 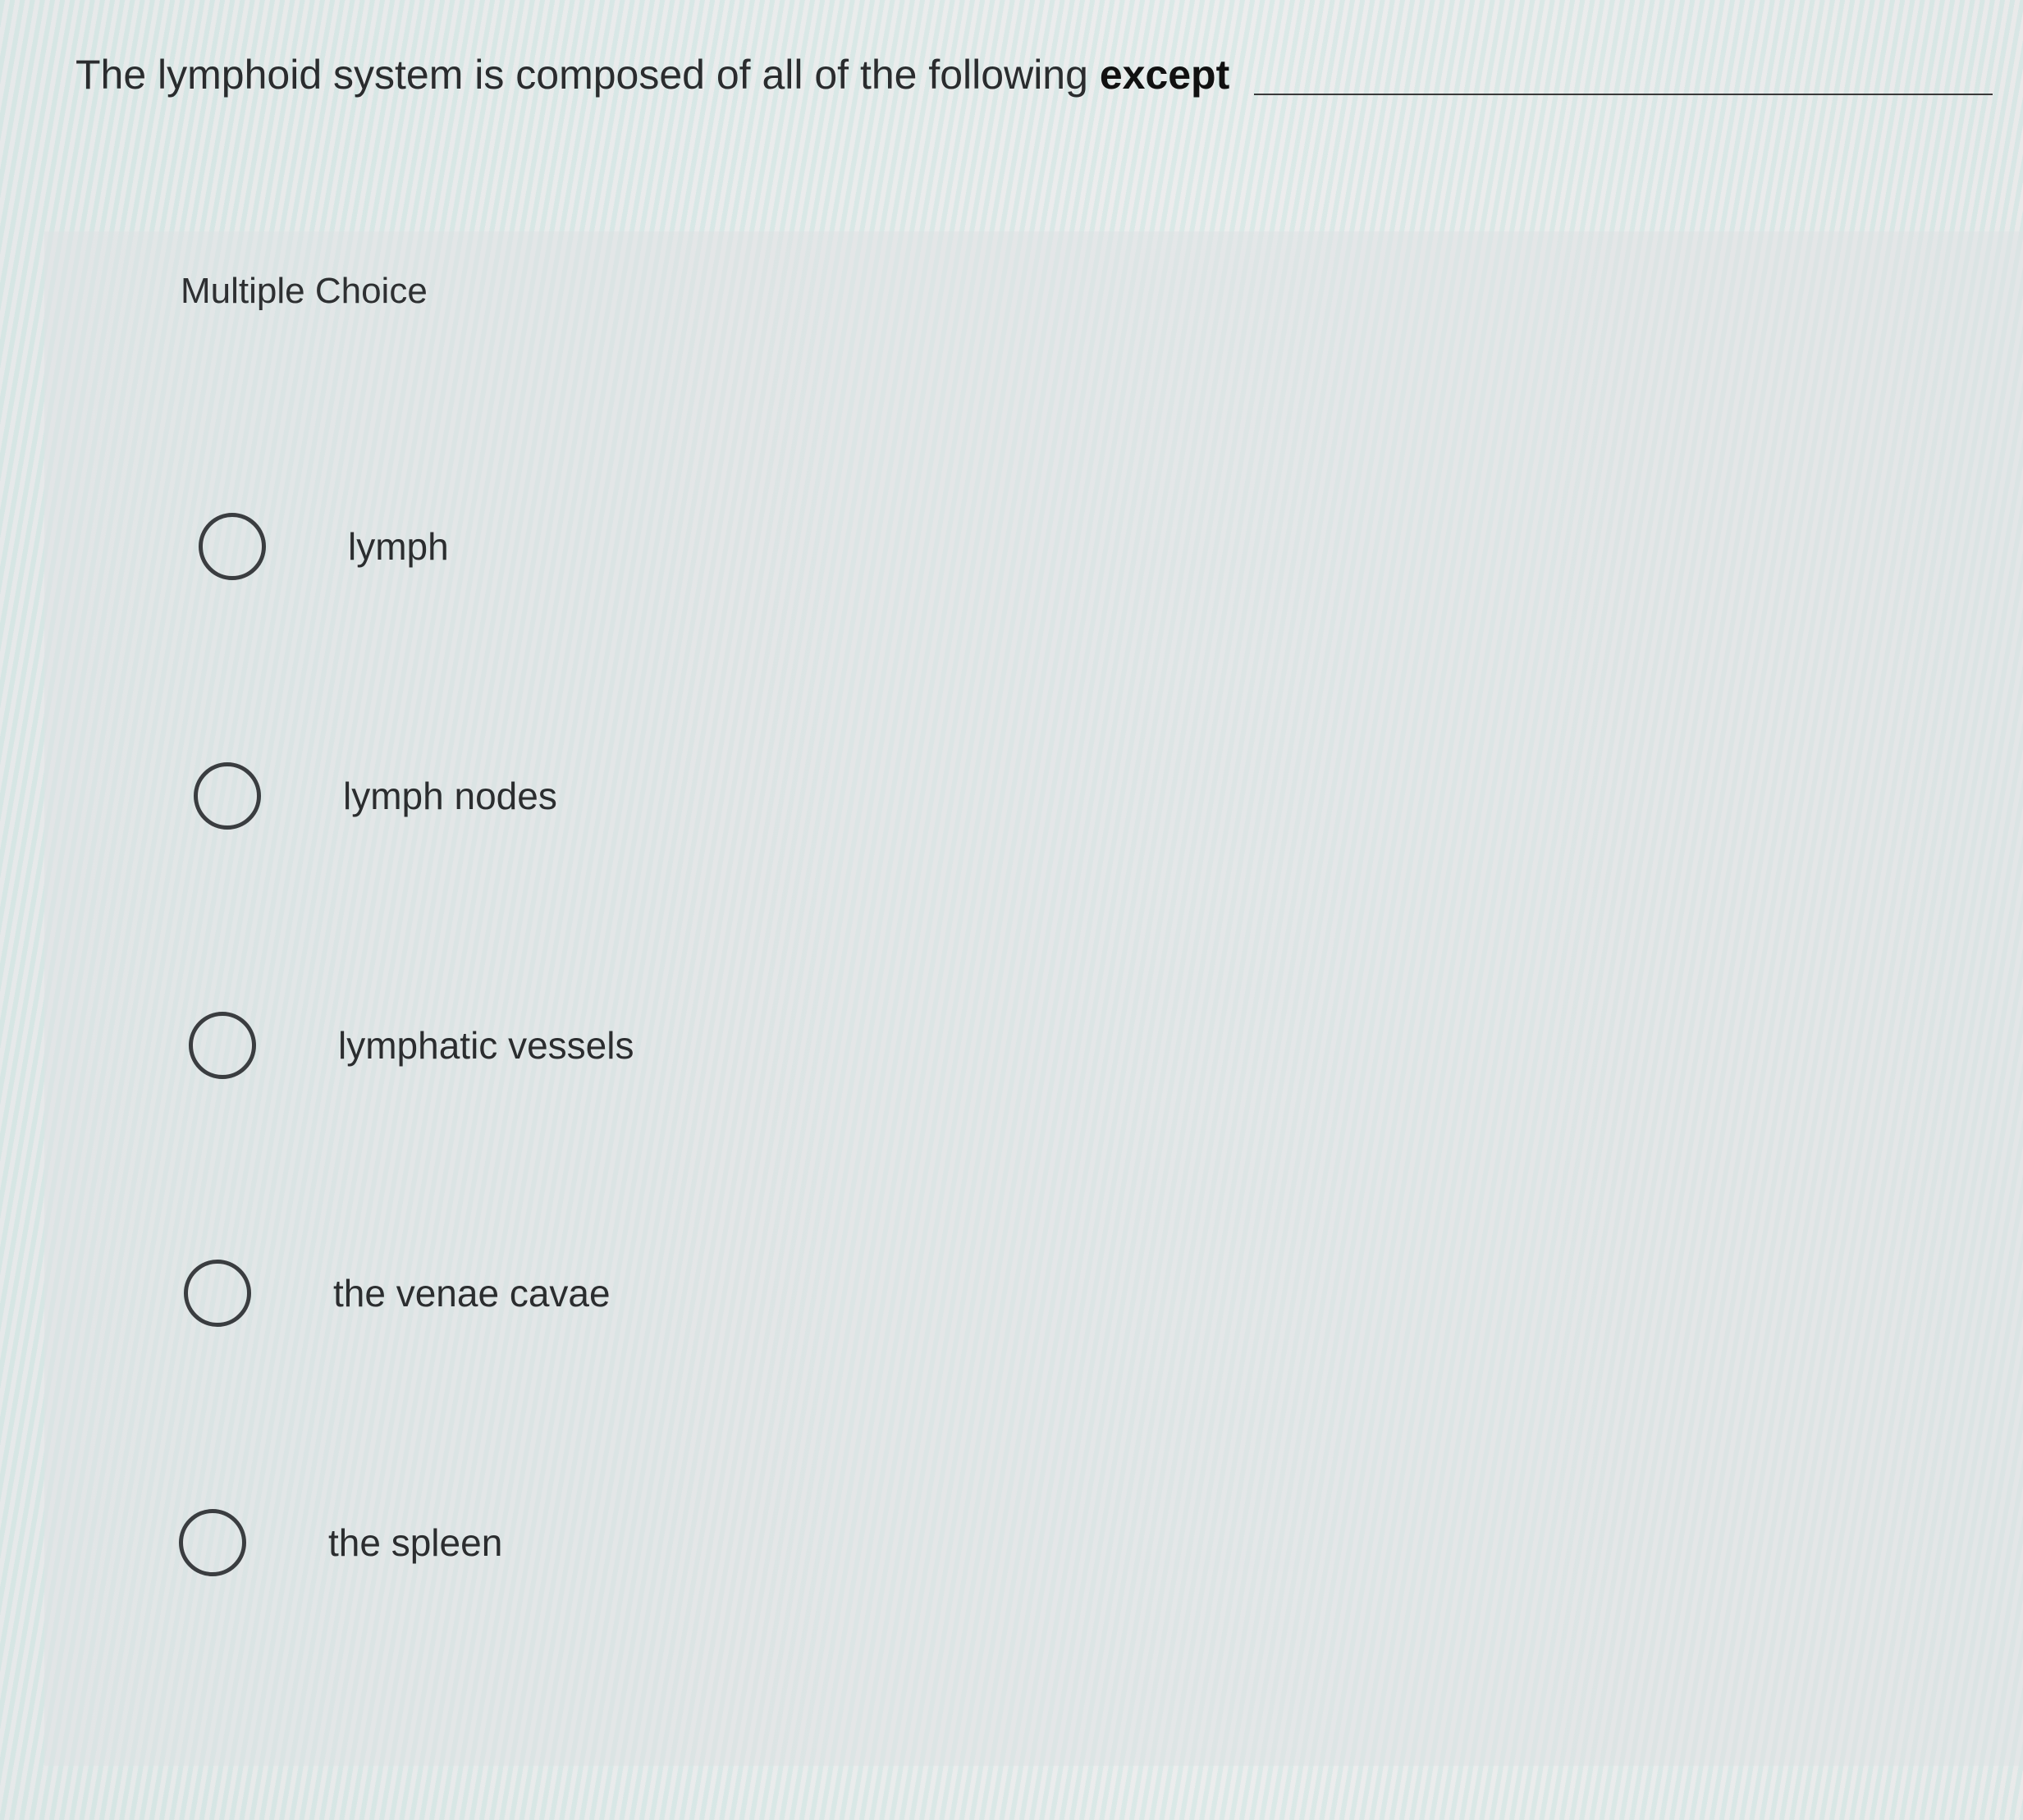 What do you see at coordinates (415, 1542) in the screenshot?
I see `choice-label: the spleen` at bounding box center [415, 1542].